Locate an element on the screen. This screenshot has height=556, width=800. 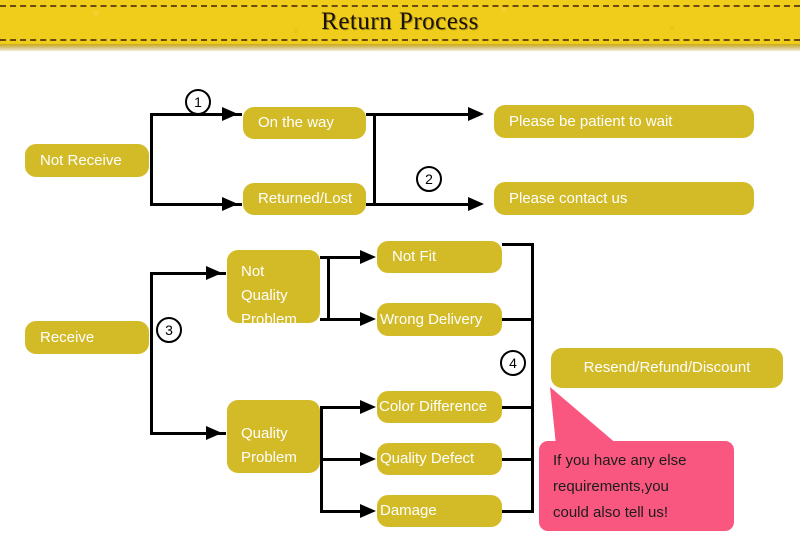
node-not-quality-problem-line-2: Quality is located at coordinates (264, 295).